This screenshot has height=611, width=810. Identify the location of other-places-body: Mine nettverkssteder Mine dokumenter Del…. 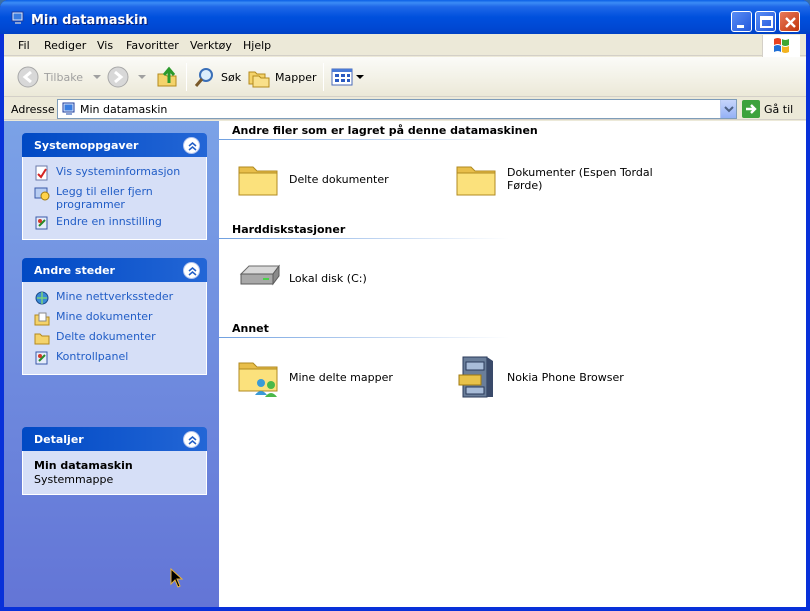
(114, 328).